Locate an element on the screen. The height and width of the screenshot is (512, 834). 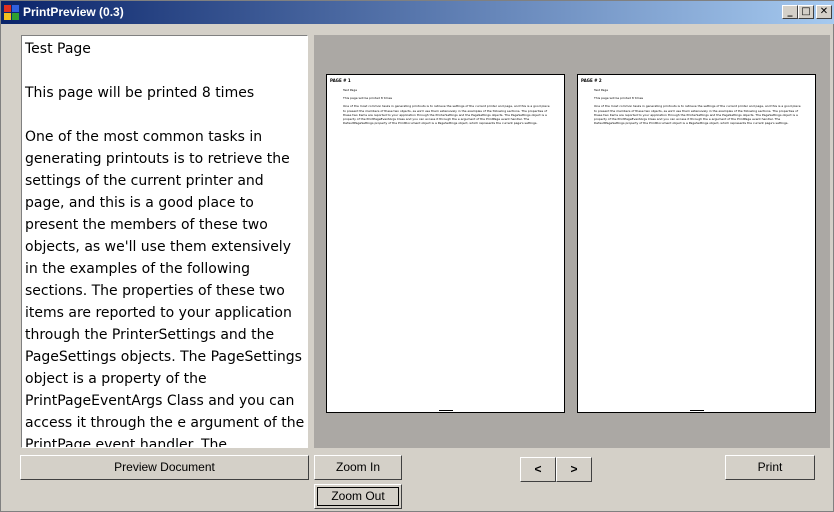
preview-document-button: Preview Document is located at coordinates (164, 467).